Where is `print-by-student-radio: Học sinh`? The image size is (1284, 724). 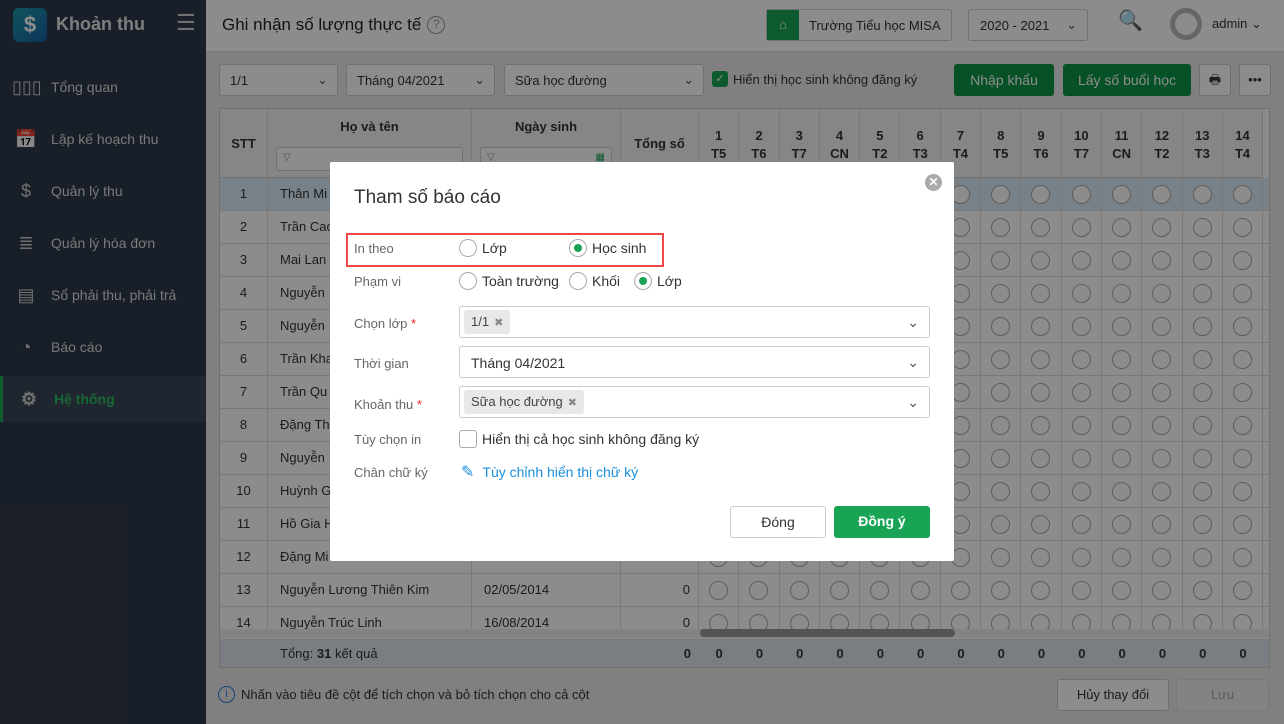
print-by-student-radio: Học sinh is located at coordinates (607, 248).